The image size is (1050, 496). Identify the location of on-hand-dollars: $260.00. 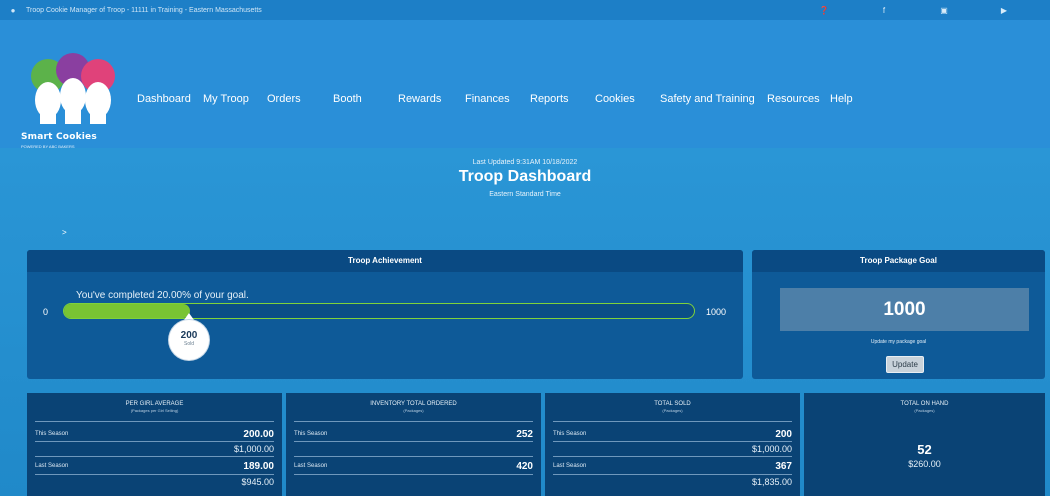
(924, 464).